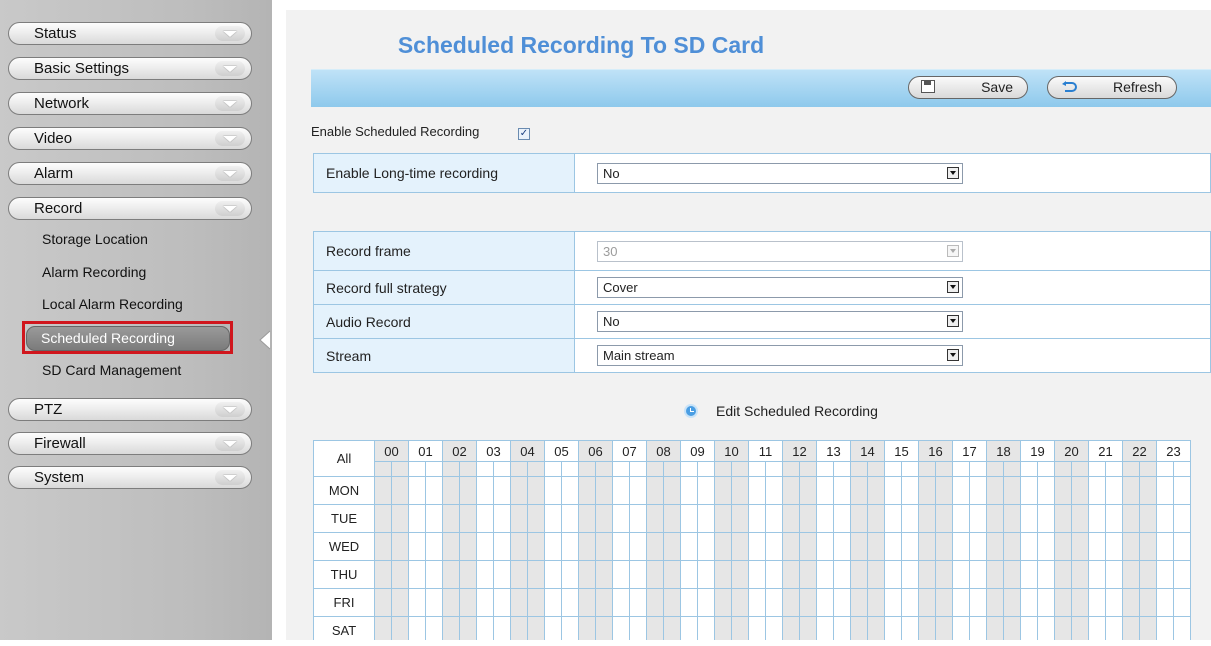 This screenshot has width=1211, height=646. What do you see at coordinates (344, 574) in the screenshot?
I see `day-label: THU` at bounding box center [344, 574].